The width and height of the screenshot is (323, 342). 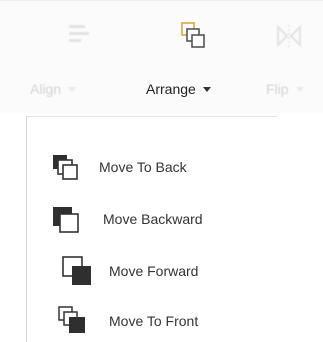 I want to click on move-to-front-icon, so click(x=71, y=319).